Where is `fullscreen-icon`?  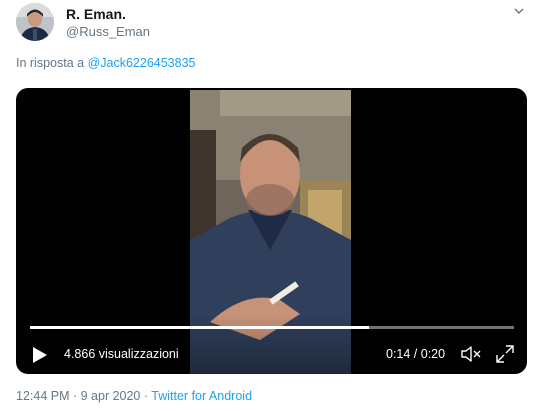
fullscreen-icon is located at coordinates (505, 354).